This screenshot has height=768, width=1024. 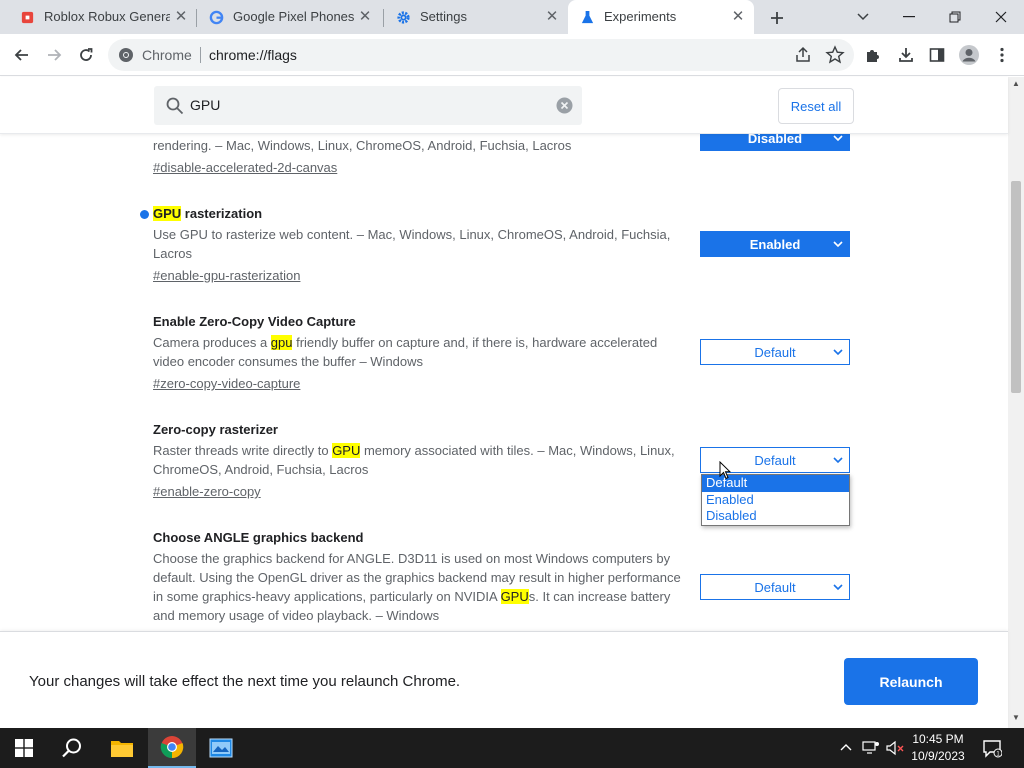 I want to click on flag-link: #disable-accelerated-2d-canvas, so click(x=503, y=167).